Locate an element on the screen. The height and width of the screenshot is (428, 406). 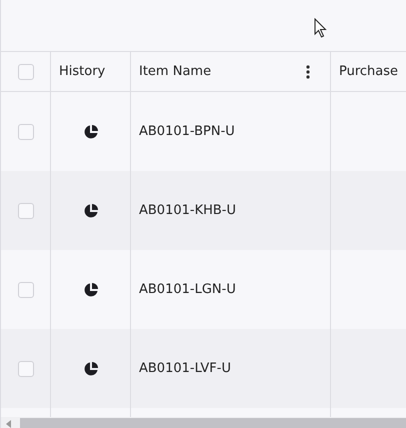
column-header: Item Name is located at coordinates (175, 71).